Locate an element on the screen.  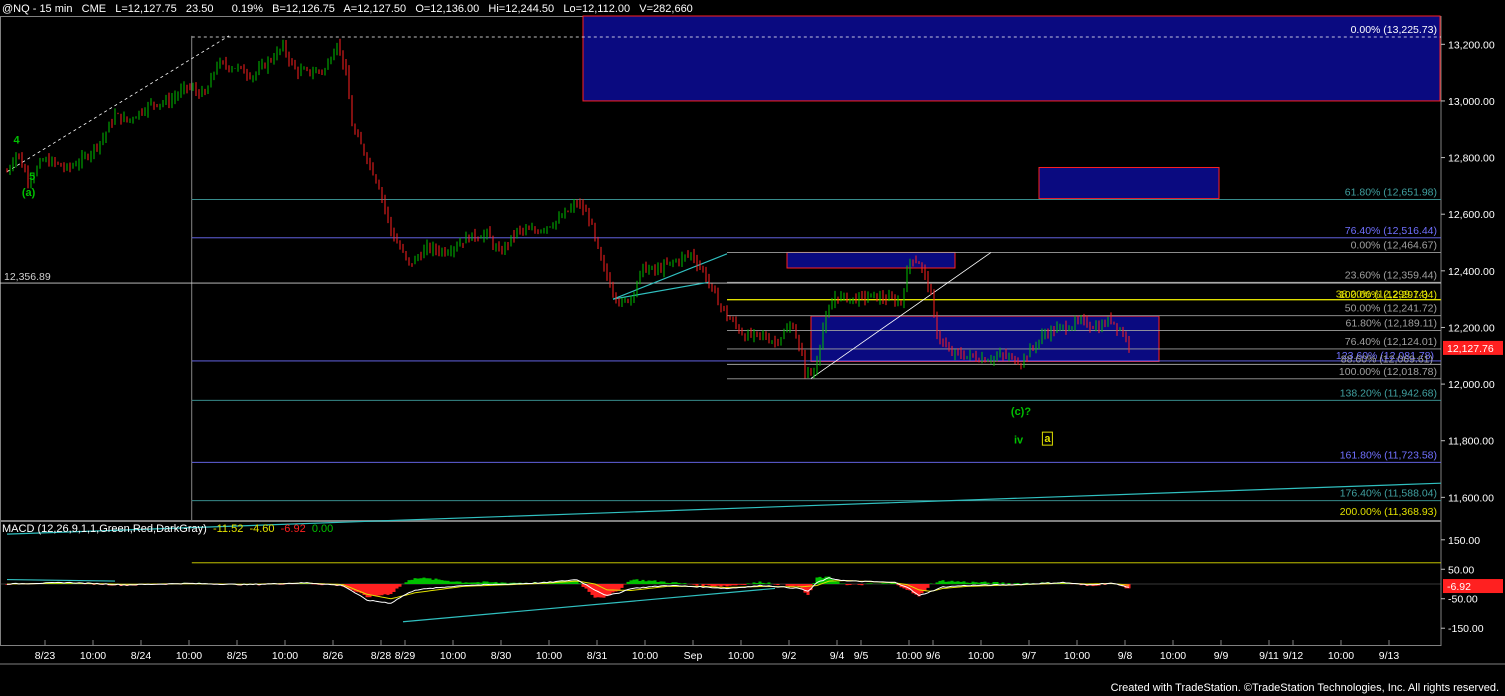
wave-label: 4 is located at coordinates (17, 140).